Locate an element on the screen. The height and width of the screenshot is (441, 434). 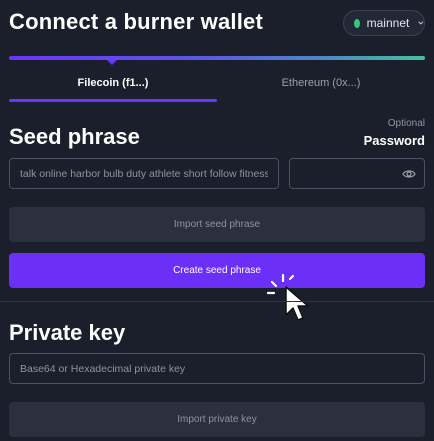
tab-ethereum: Ethereum (0x...) is located at coordinates (321, 83).